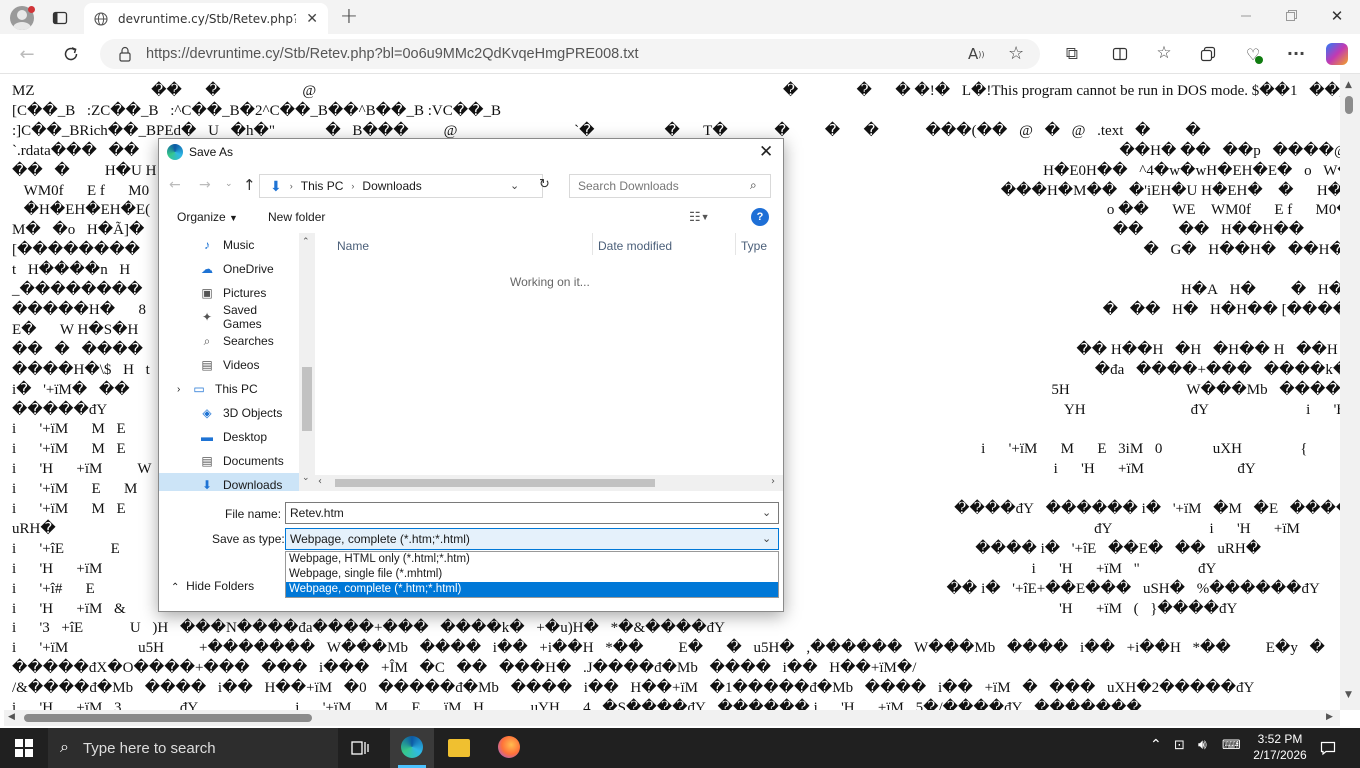  I want to click on close-window-icon: ✕, so click(1337, 16).